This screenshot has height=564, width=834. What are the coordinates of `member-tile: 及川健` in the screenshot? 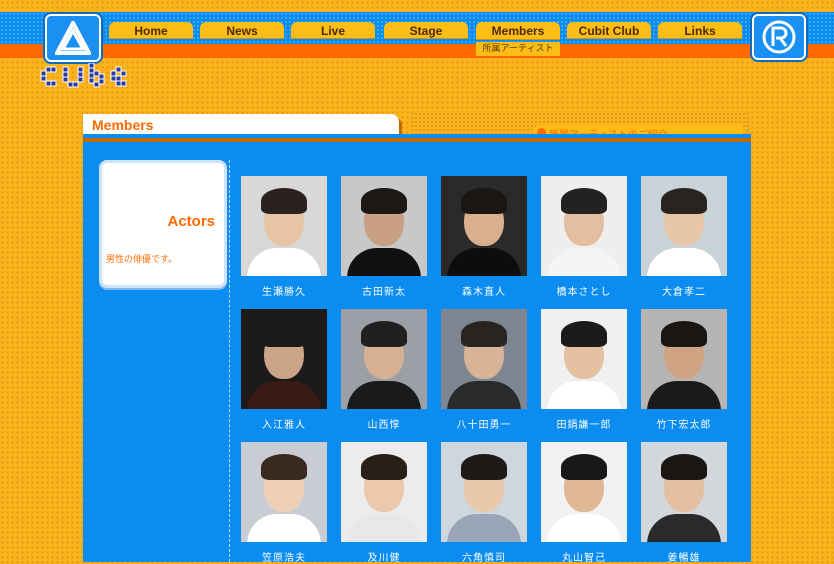 It's located at (384, 503).